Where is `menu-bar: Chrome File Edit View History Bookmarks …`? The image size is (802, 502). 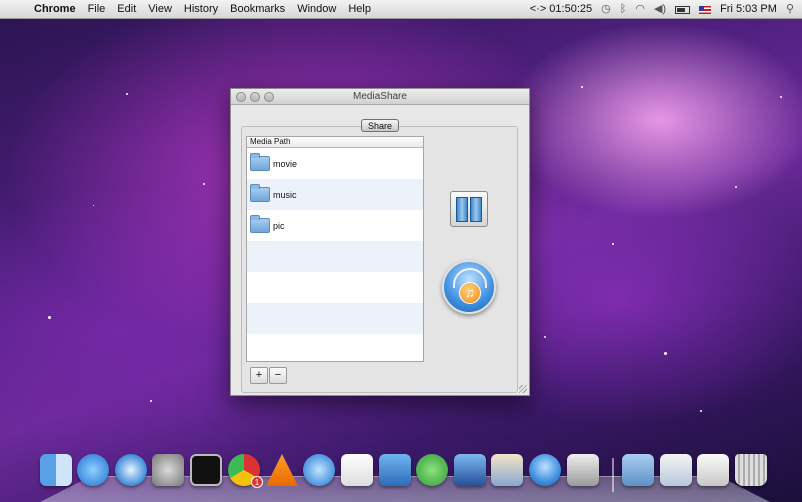 menu-bar: Chrome File Edit View History Bookmarks … is located at coordinates (401, 9).